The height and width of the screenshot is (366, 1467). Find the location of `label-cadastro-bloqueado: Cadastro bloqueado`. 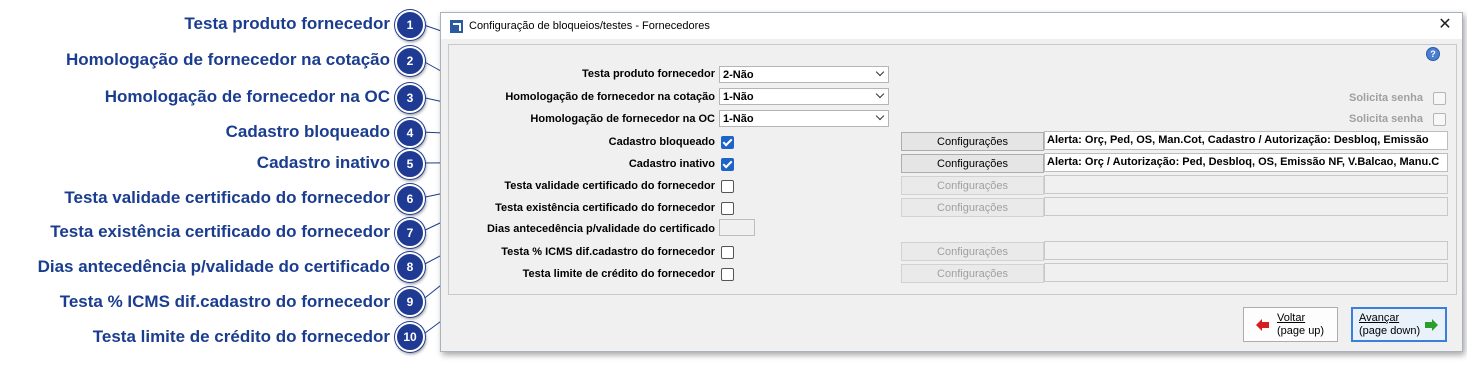

label-cadastro-bloqueado: Cadastro bloqueado is located at coordinates (661, 142).